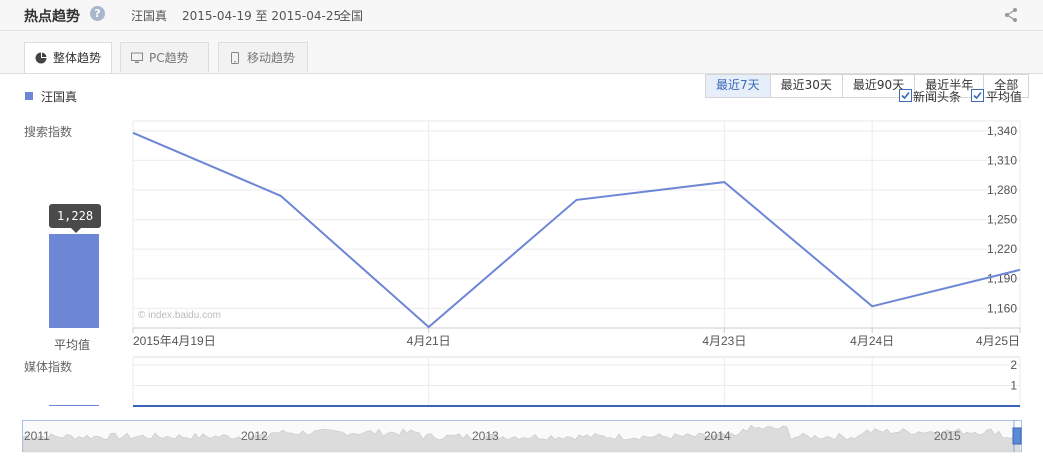  What do you see at coordinates (947, 436) in the screenshot?
I see `navigator-year-label: 2015` at bounding box center [947, 436].